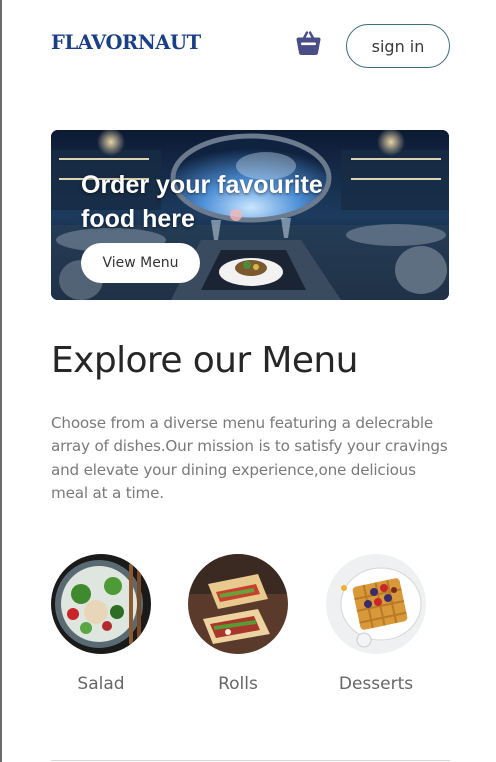 Image resolution: width=496 pixels, height=762 pixels. Describe the element at coordinates (308, 43) in the screenshot. I see `basket-icon` at that location.